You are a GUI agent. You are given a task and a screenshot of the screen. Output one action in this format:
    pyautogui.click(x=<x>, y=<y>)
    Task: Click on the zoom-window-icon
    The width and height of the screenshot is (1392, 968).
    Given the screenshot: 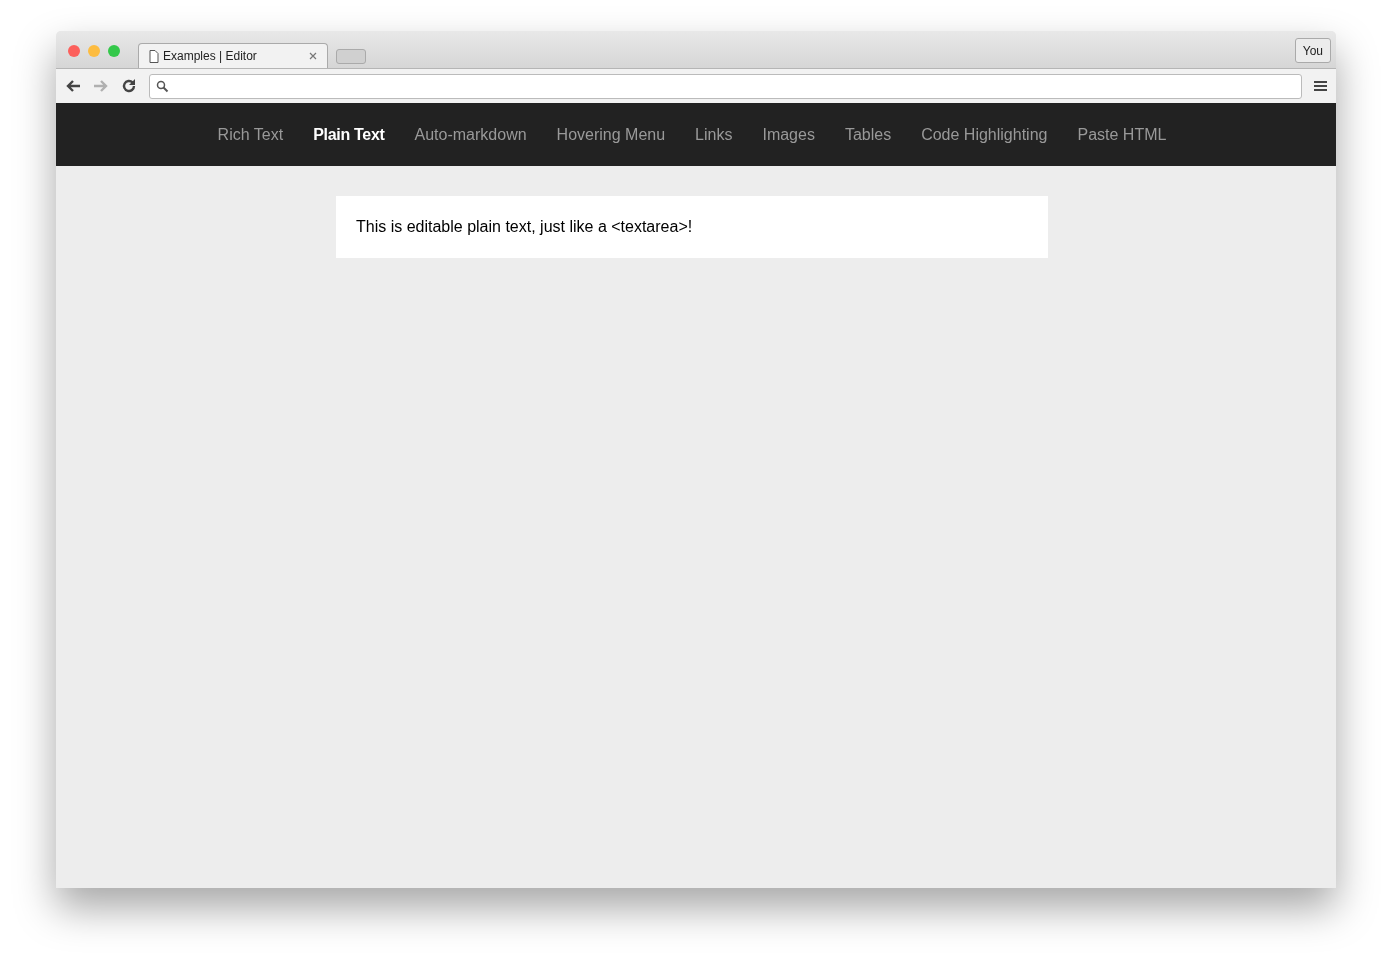 What is the action you would take?
    pyautogui.click(x=114, y=51)
    